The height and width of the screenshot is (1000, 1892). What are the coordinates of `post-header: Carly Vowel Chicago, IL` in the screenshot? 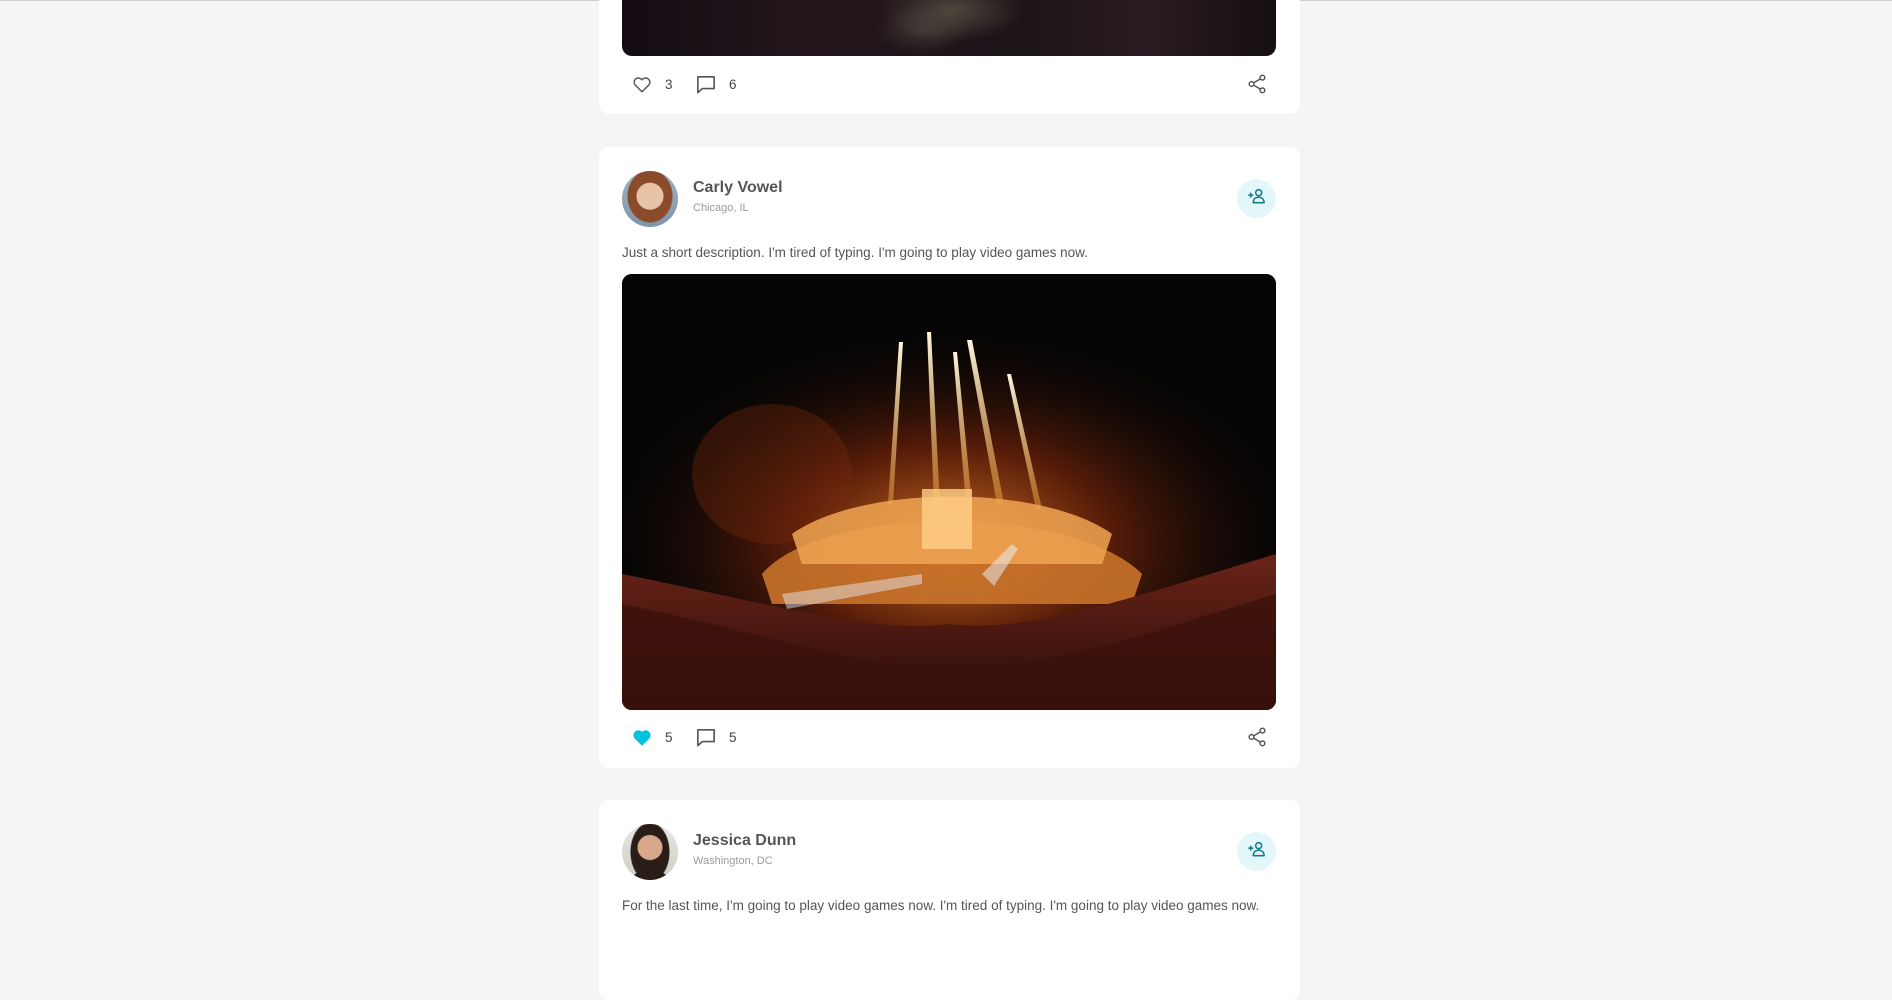 It's located at (949, 199).